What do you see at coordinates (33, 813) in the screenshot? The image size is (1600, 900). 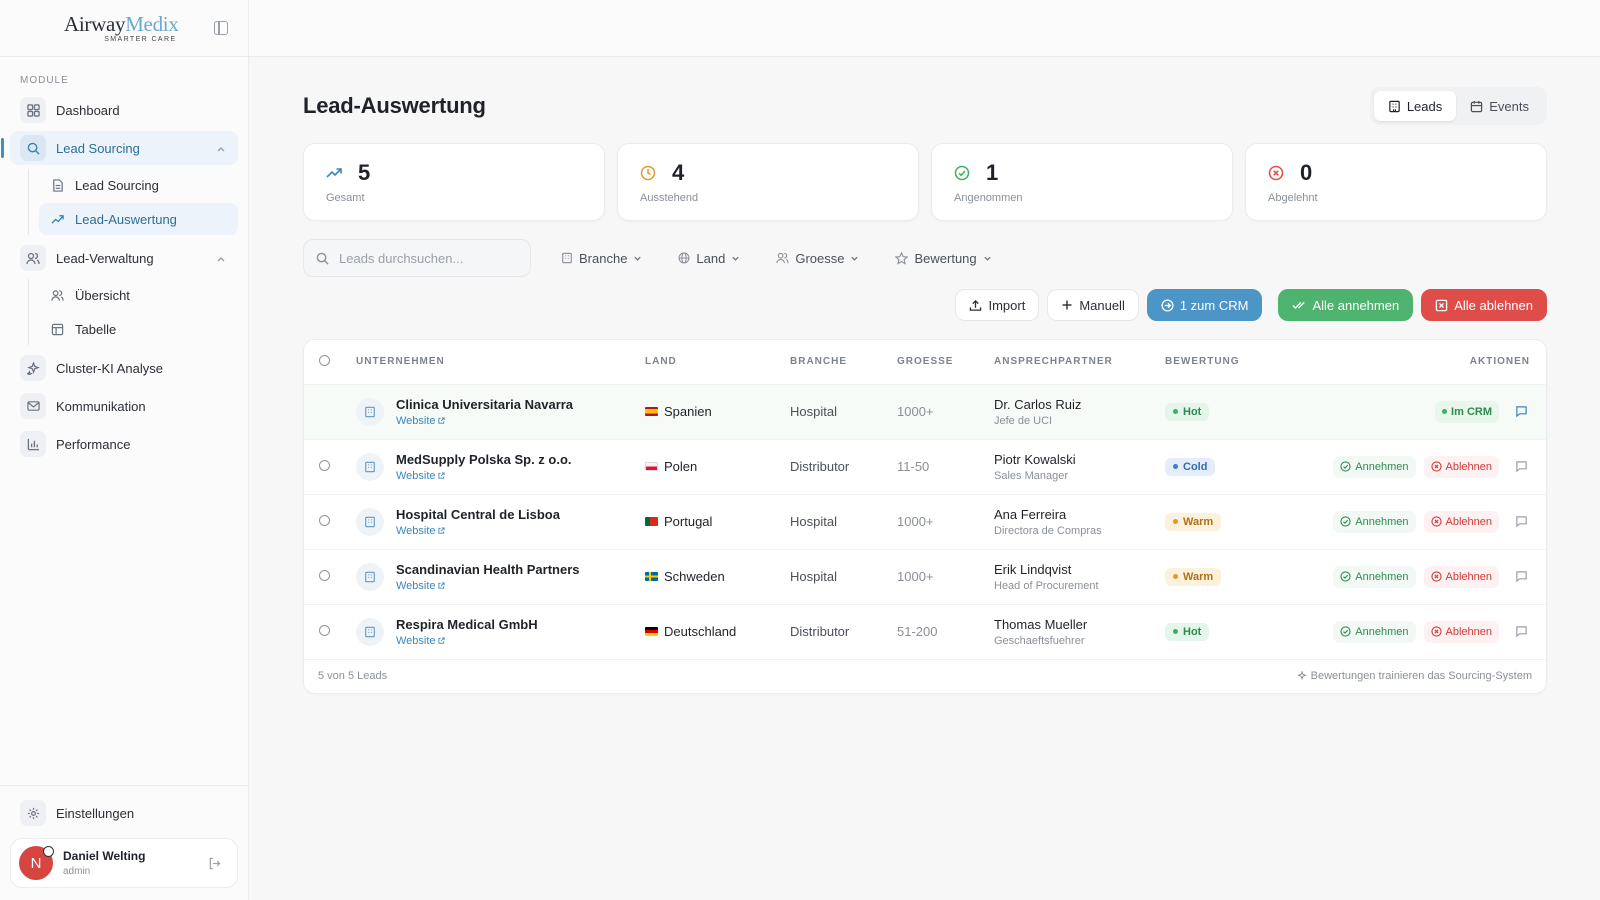 I see `gear-icon` at bounding box center [33, 813].